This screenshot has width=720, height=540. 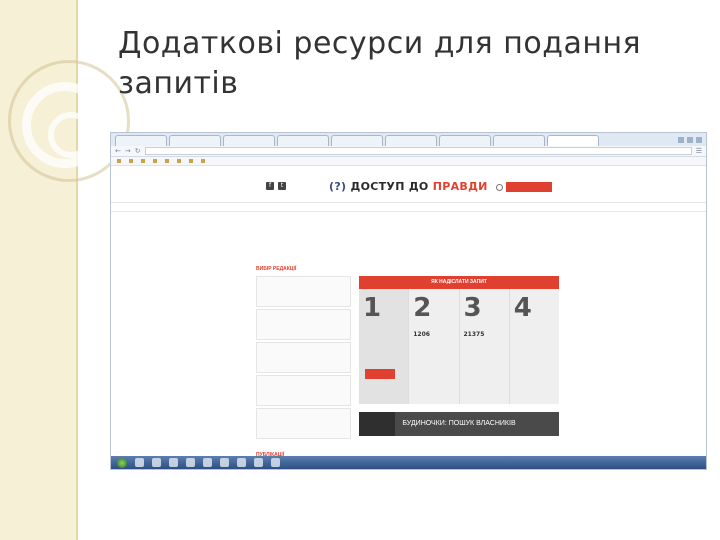 What do you see at coordinates (460, 186) in the screenshot?
I see `logo-text-part2: ПРАВДИ` at bounding box center [460, 186].